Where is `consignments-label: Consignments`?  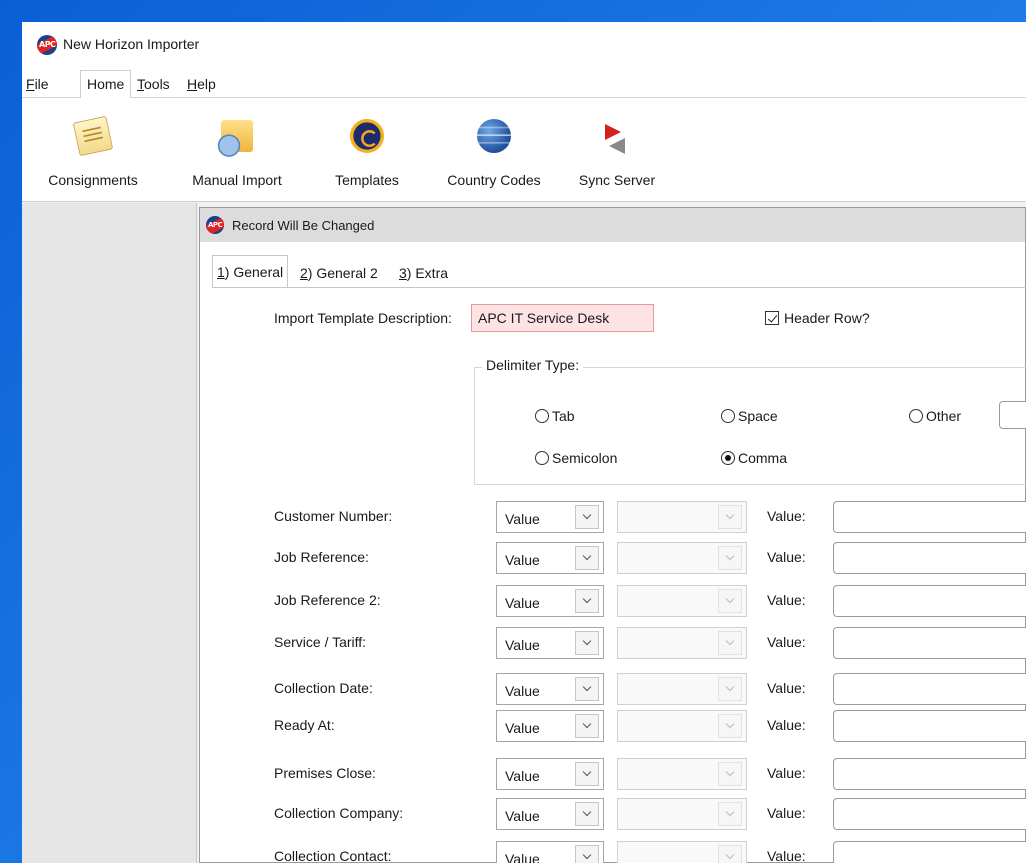
consignments-label: Consignments is located at coordinates (93, 180).